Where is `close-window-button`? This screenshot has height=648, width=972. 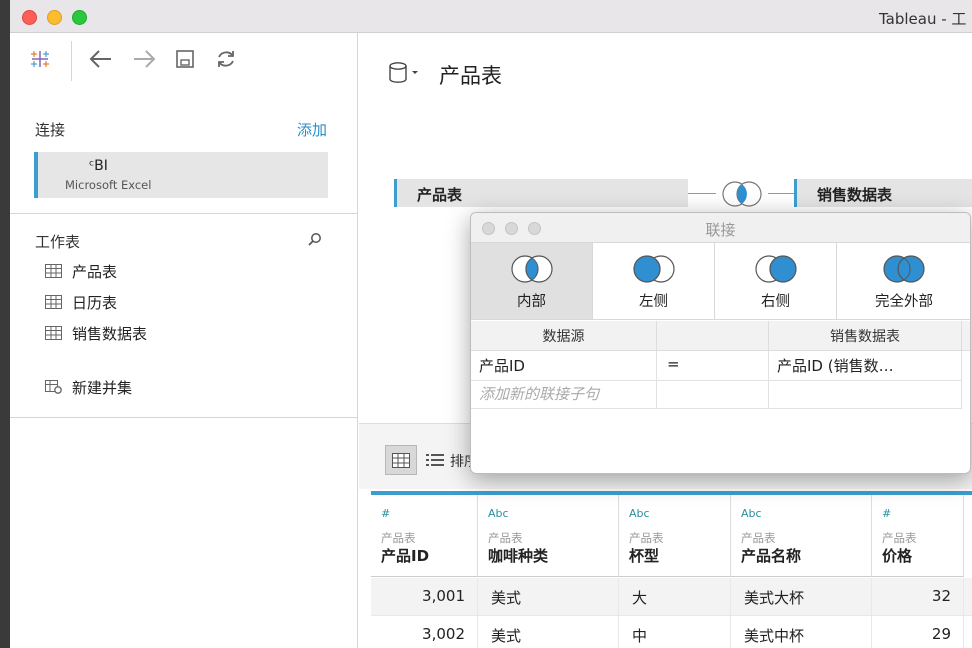 close-window-button is located at coordinates (29, 17).